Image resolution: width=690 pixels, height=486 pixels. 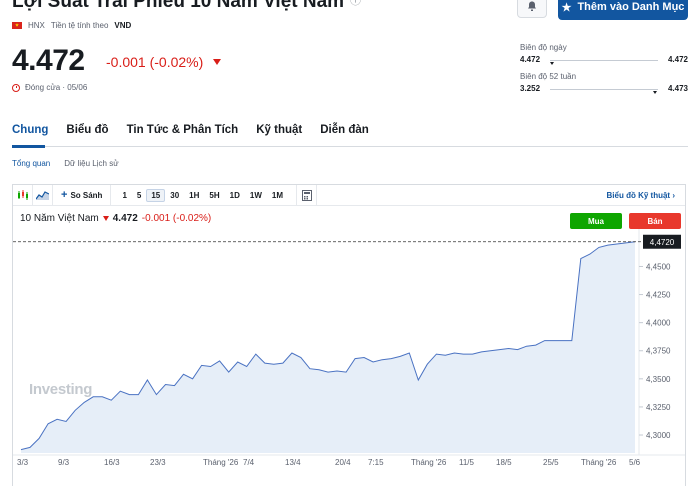 I want to click on x-tick-label: 23/3, so click(x=158, y=462).